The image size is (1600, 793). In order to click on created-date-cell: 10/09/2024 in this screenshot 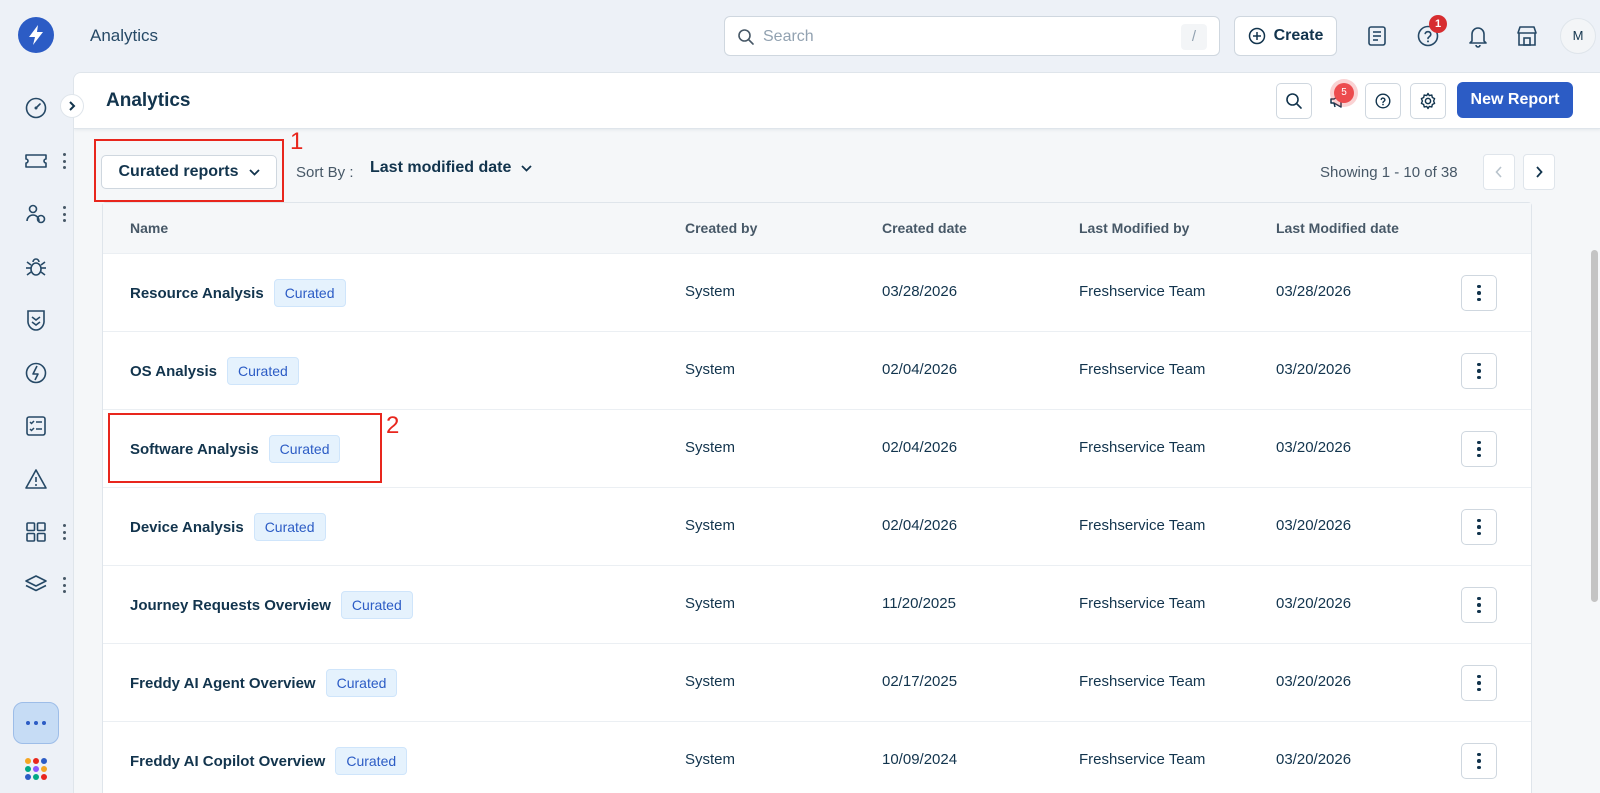, I will do `click(920, 759)`.